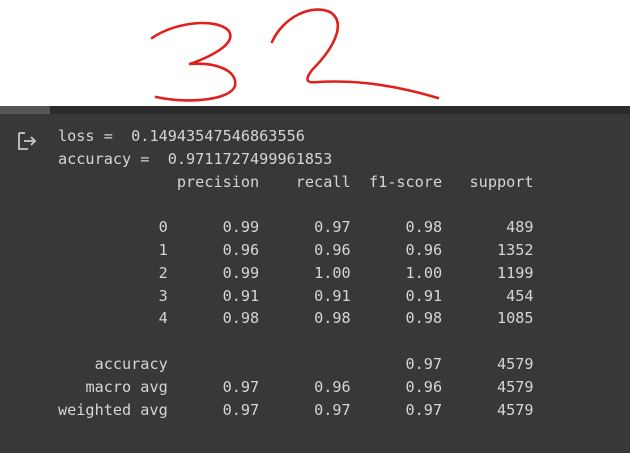 The width and height of the screenshot is (630, 453). I want to click on cell-recall: 0.98, so click(332, 318).